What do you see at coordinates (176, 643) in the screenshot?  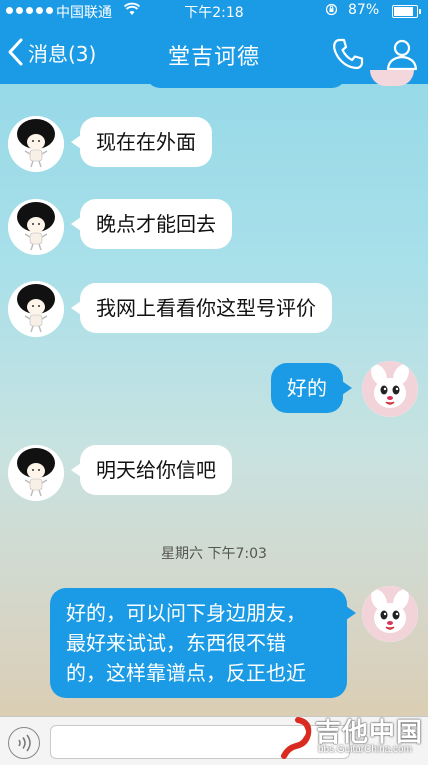 I see `message-line: 最好来试试，东西很不错` at bounding box center [176, 643].